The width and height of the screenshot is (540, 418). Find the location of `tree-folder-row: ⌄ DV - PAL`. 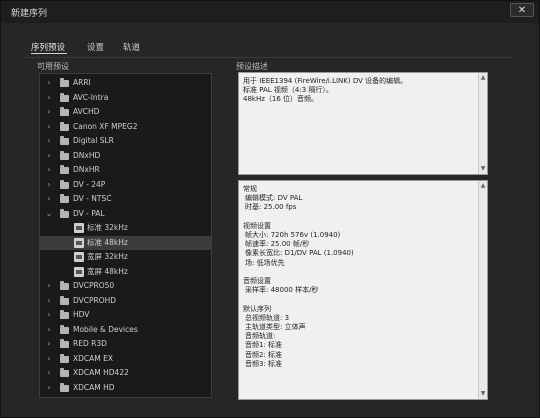

tree-folder-row: ⌄ DV - PAL is located at coordinates (125, 214).